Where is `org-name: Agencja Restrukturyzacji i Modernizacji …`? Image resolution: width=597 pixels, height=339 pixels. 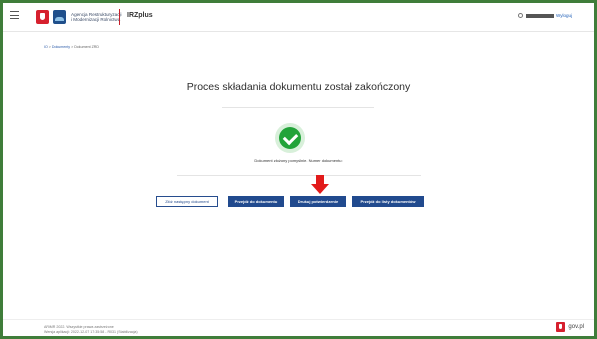 org-name: Agencja Restrukturyzacji i Modernizacji … is located at coordinates (100, 17).